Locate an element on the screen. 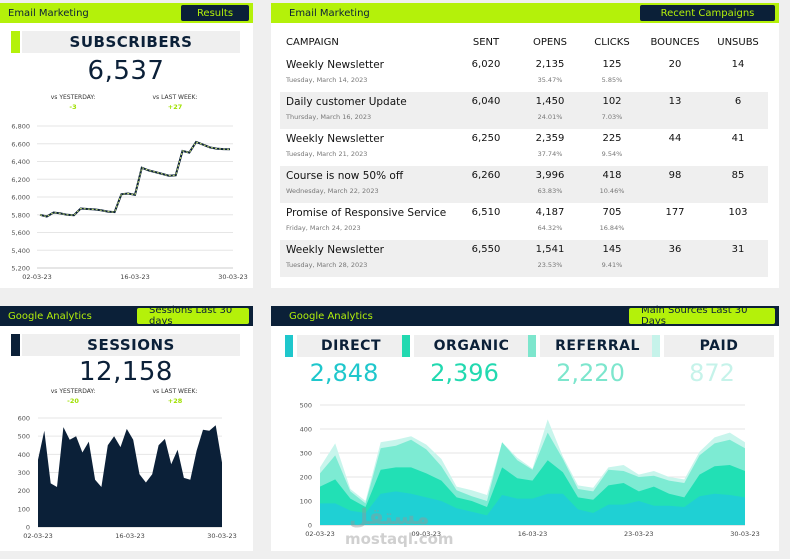  subscribers-vs-yesterday: vs YESTERDAY: -3 is located at coordinates (73, 102).